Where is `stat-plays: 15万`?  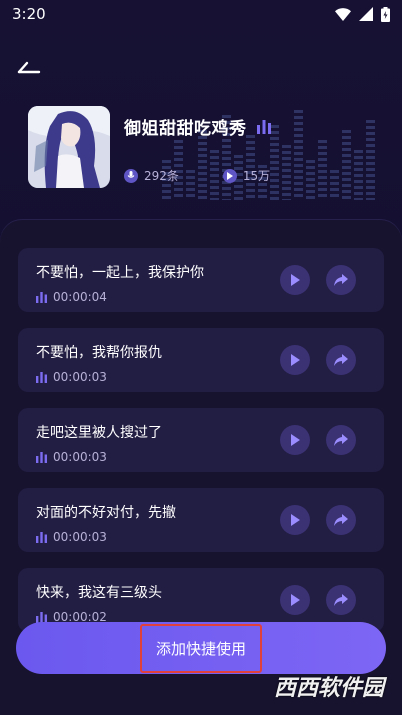
stat-plays: 15万 is located at coordinates (246, 175).